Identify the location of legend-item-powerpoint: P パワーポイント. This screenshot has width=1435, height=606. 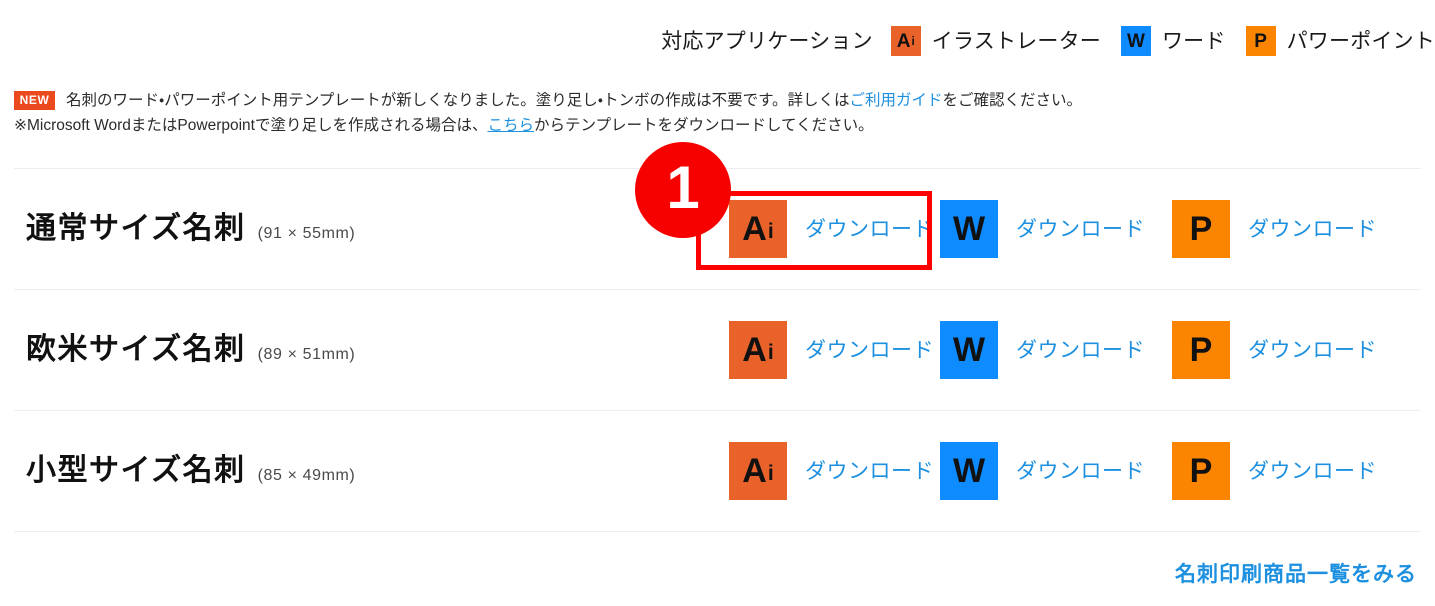
(1340, 41).